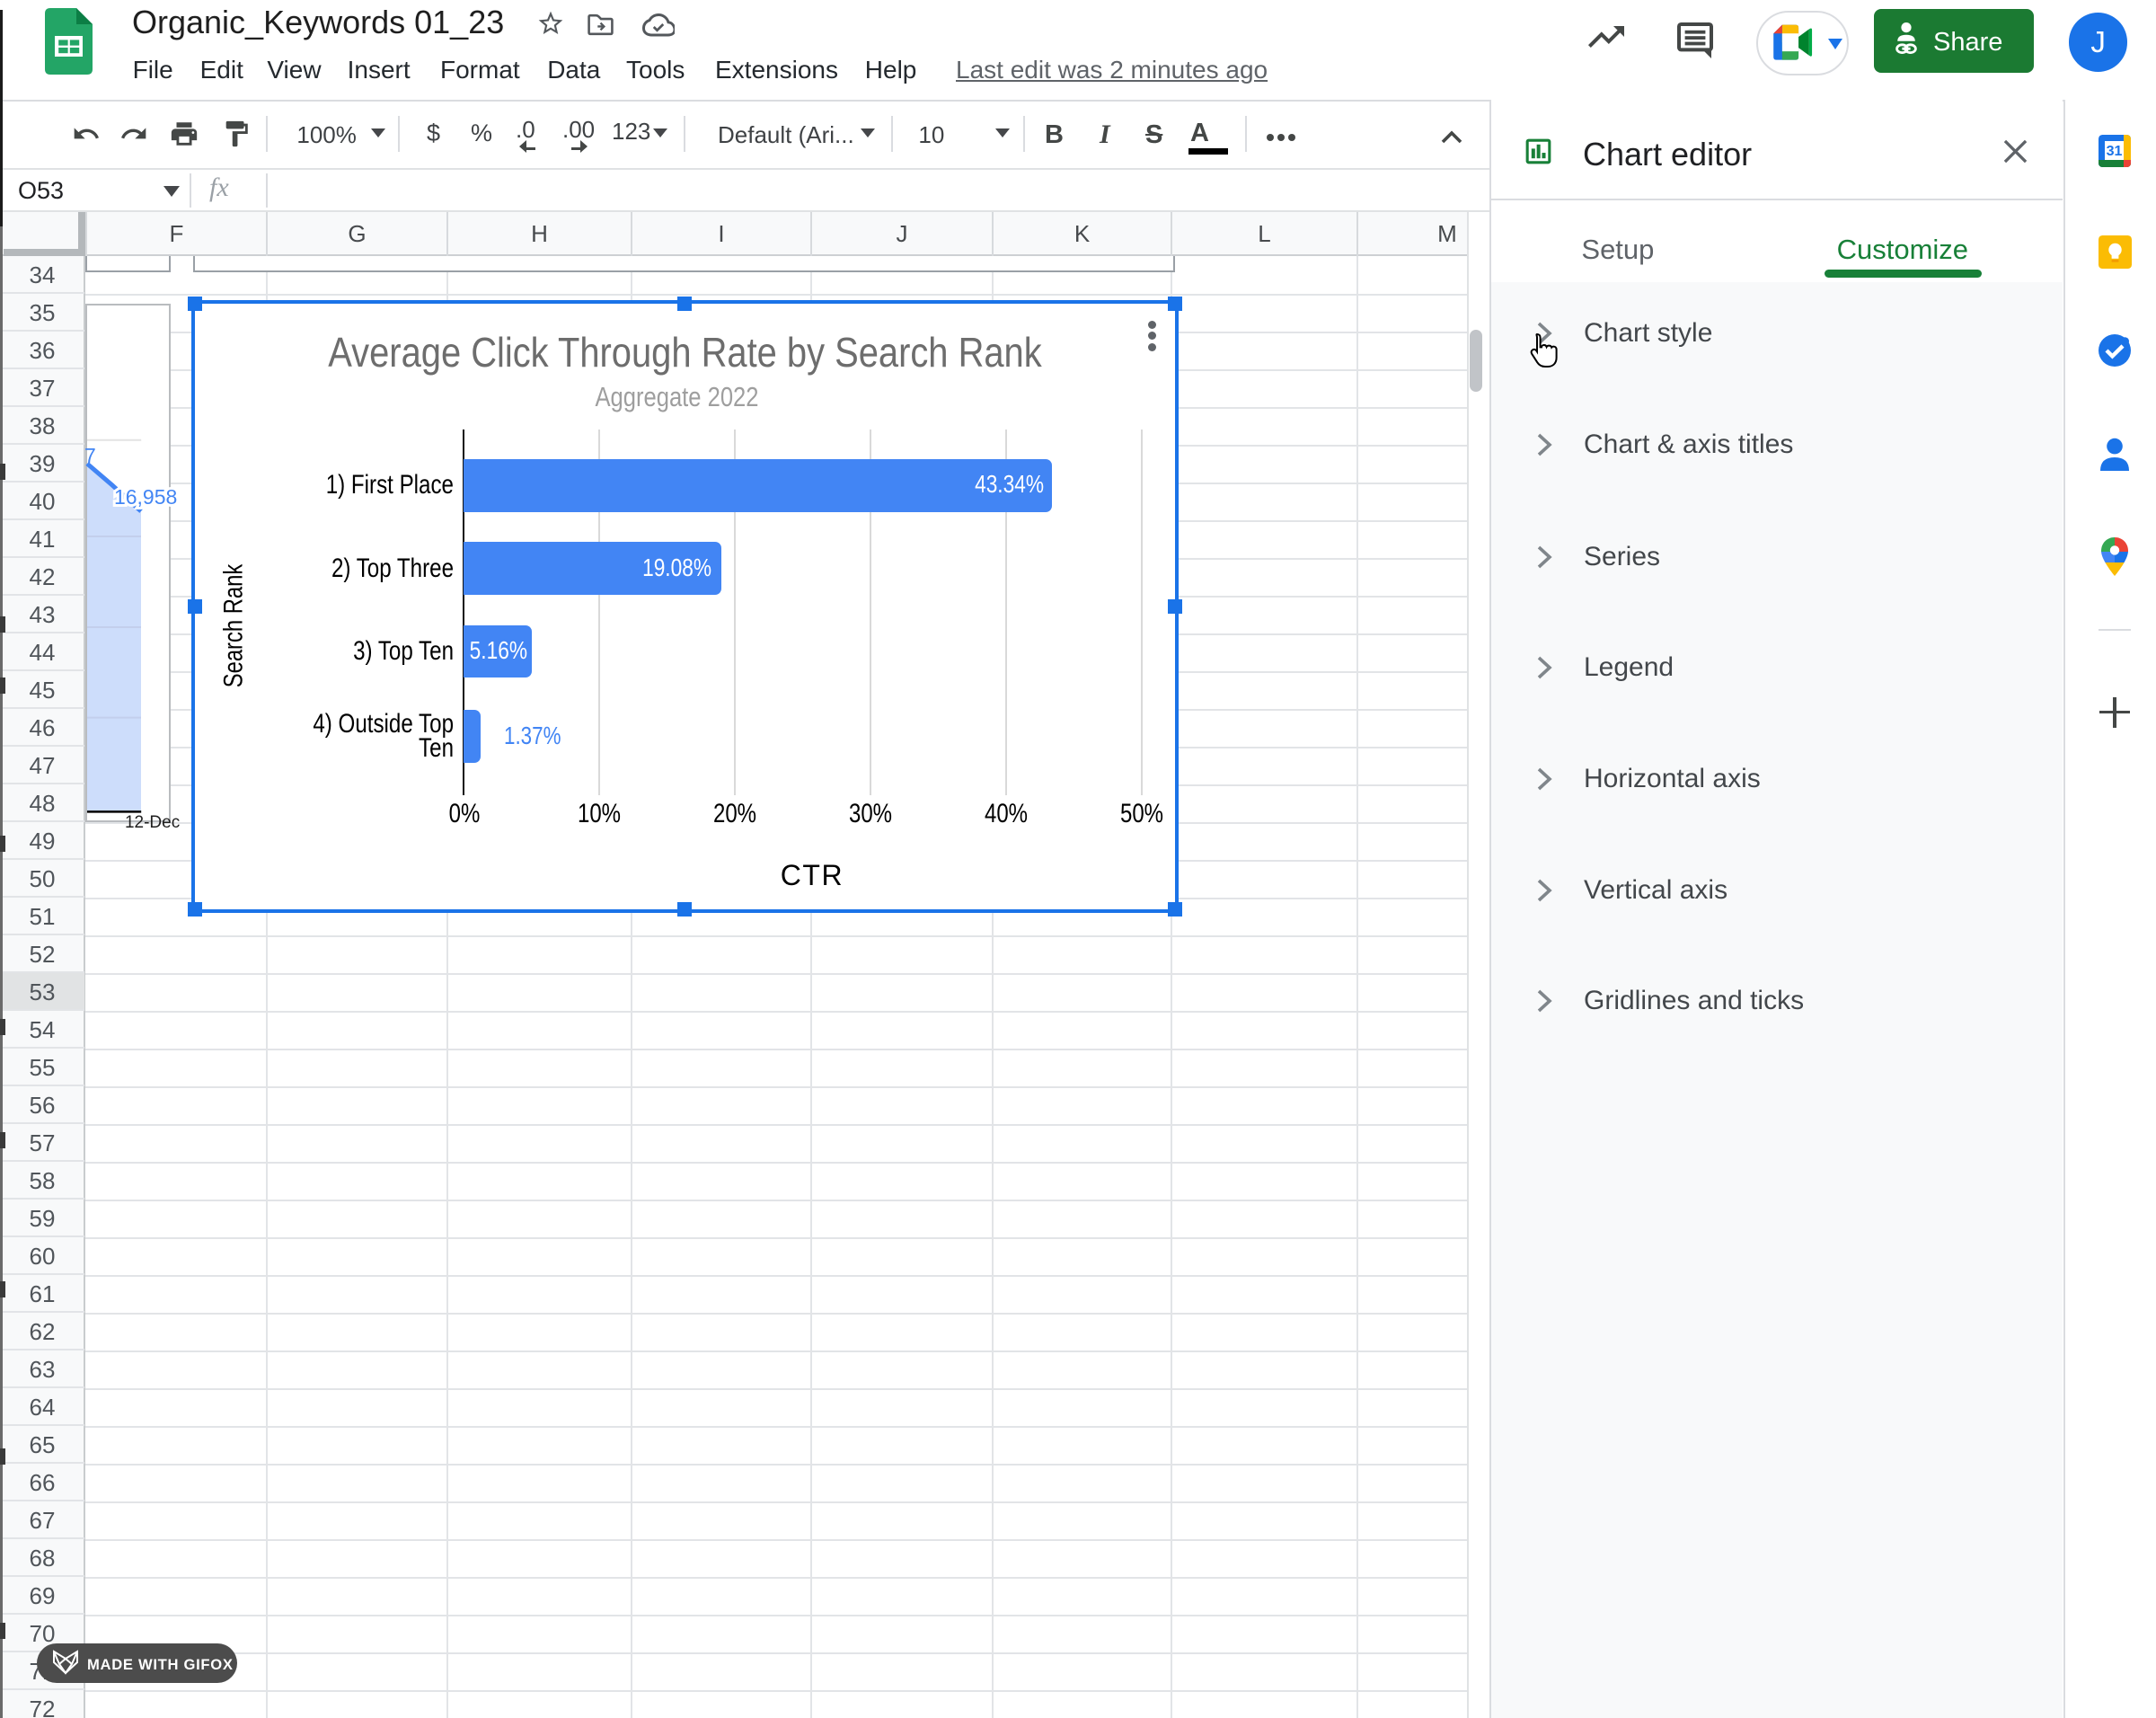 Image resolution: width=2156 pixels, height=1718 pixels. What do you see at coordinates (152, 822) in the screenshot?
I see `svg-text: 12-Dec` at bounding box center [152, 822].